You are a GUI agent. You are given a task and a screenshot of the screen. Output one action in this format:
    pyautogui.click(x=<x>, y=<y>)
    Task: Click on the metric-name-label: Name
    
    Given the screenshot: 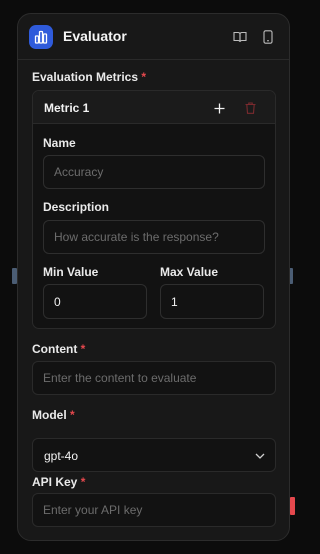 What is the action you would take?
    pyautogui.click(x=59, y=143)
    